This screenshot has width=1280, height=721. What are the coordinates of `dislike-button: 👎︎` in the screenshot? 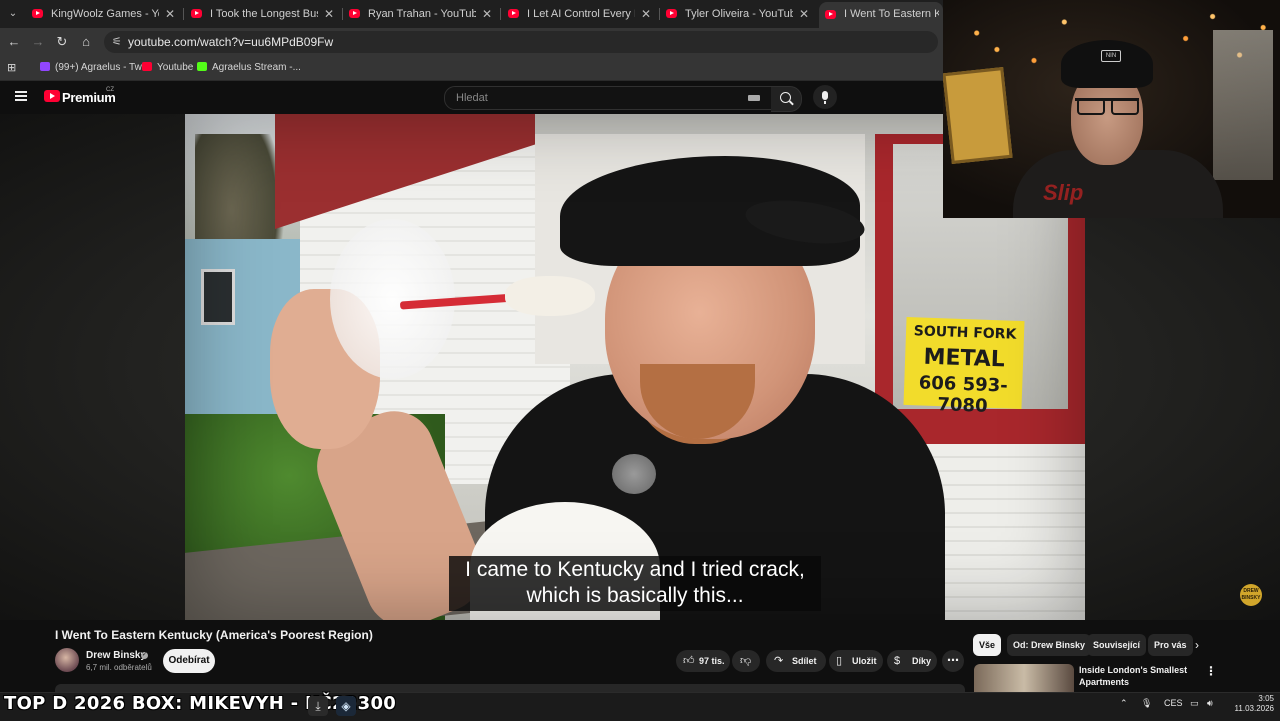 It's located at (746, 661).